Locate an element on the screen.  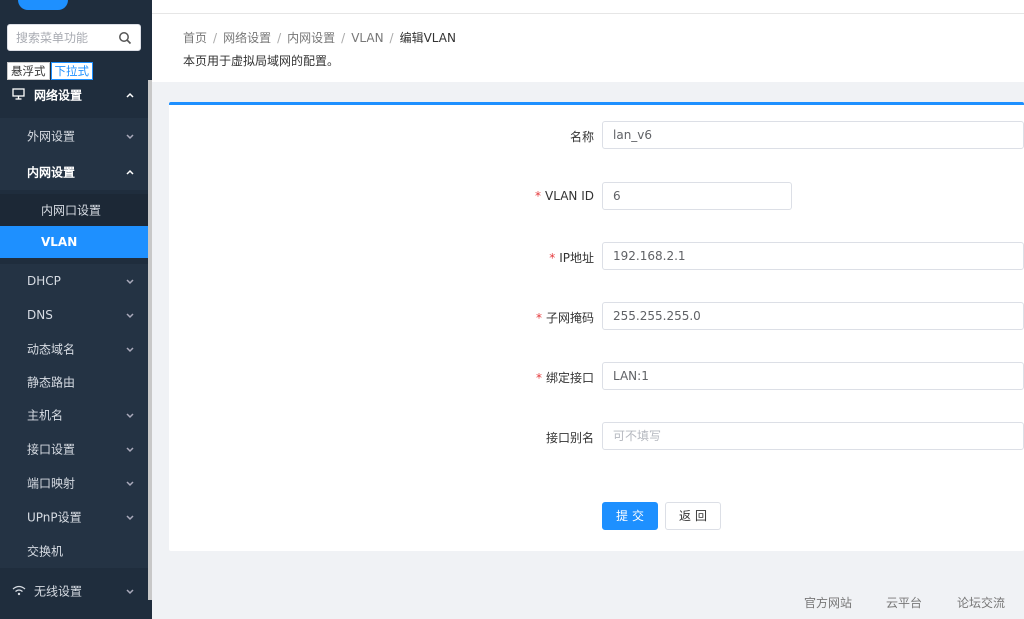
name-label: 名称 is located at coordinates (581, 137).